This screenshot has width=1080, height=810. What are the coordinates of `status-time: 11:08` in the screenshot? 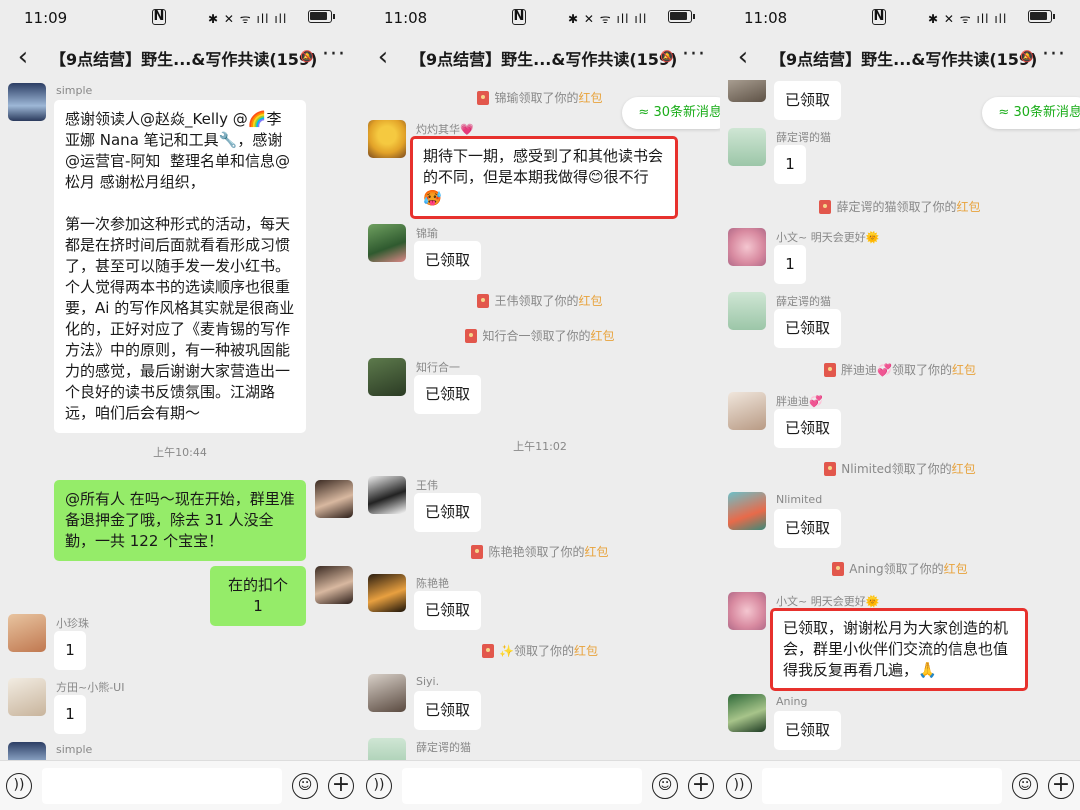 It's located at (766, 18).